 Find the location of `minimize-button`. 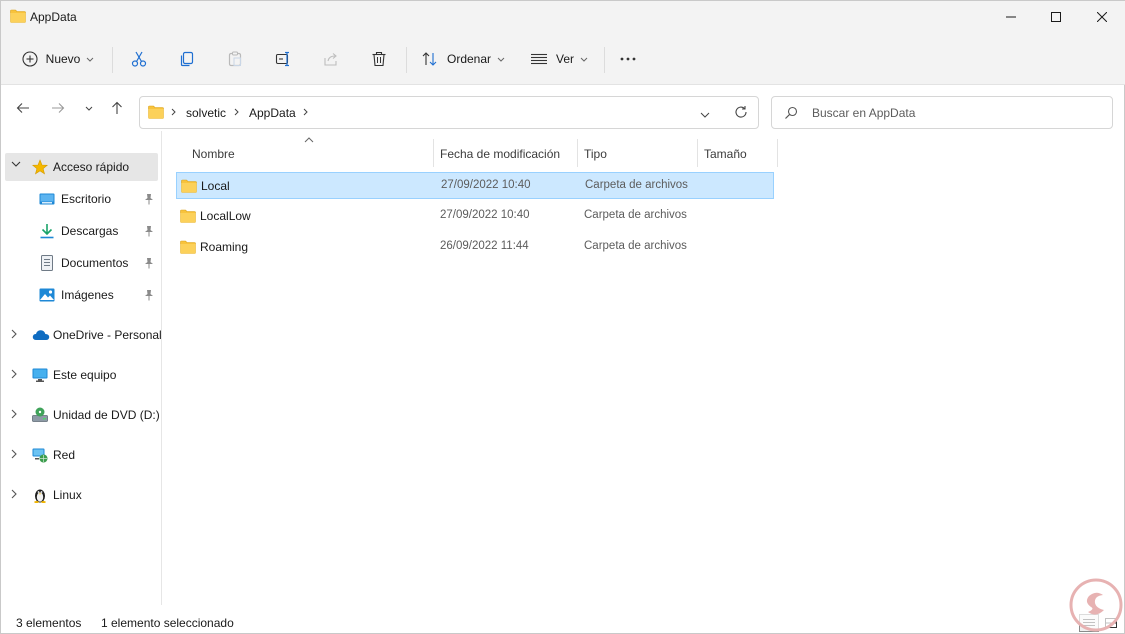

minimize-button is located at coordinates (1011, 17).